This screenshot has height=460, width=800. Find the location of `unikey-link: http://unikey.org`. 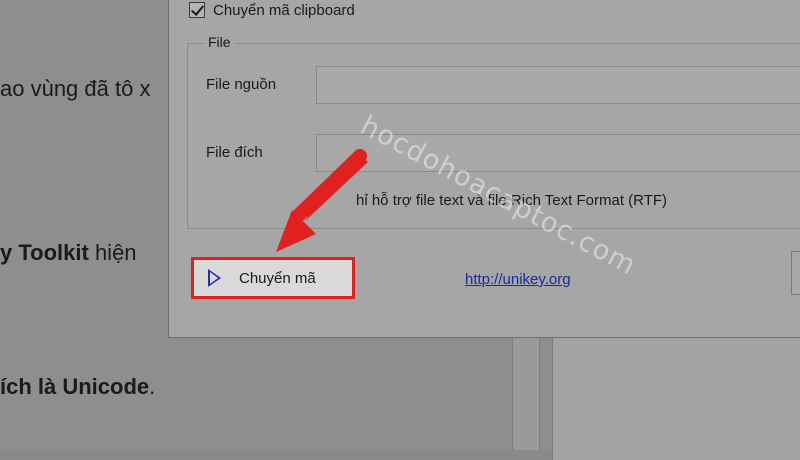

unikey-link: http://unikey.org is located at coordinates (518, 279).